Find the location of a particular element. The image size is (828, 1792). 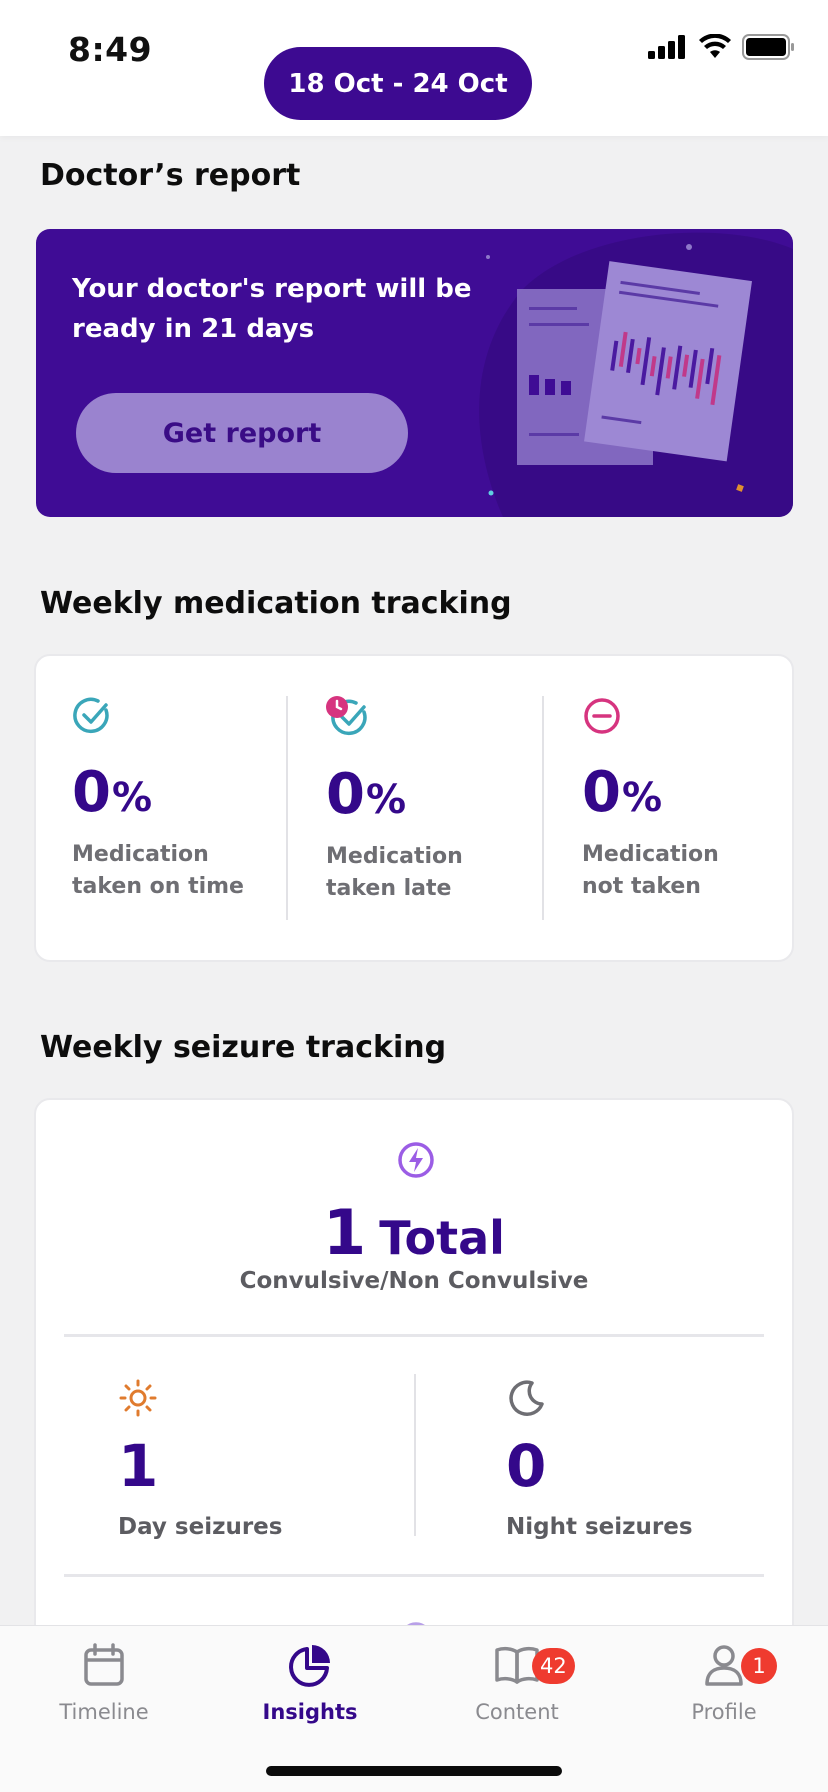

on-time-value: 0 is located at coordinates (91, 792).